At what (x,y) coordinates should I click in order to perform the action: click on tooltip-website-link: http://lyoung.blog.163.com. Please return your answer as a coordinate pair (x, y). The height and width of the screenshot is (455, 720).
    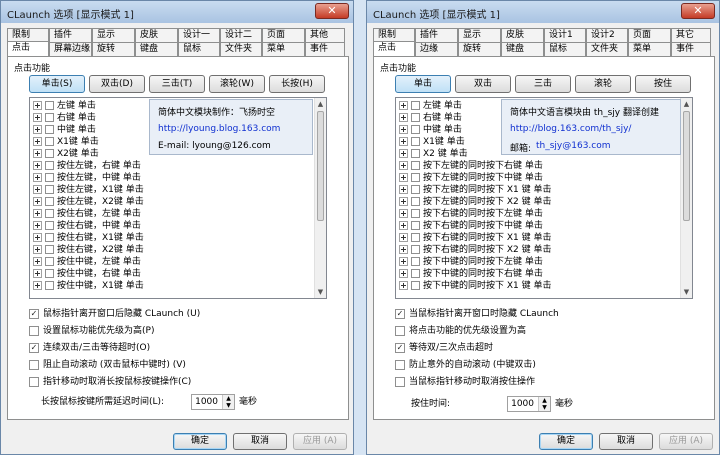
    Looking at the image, I should click on (219, 129).